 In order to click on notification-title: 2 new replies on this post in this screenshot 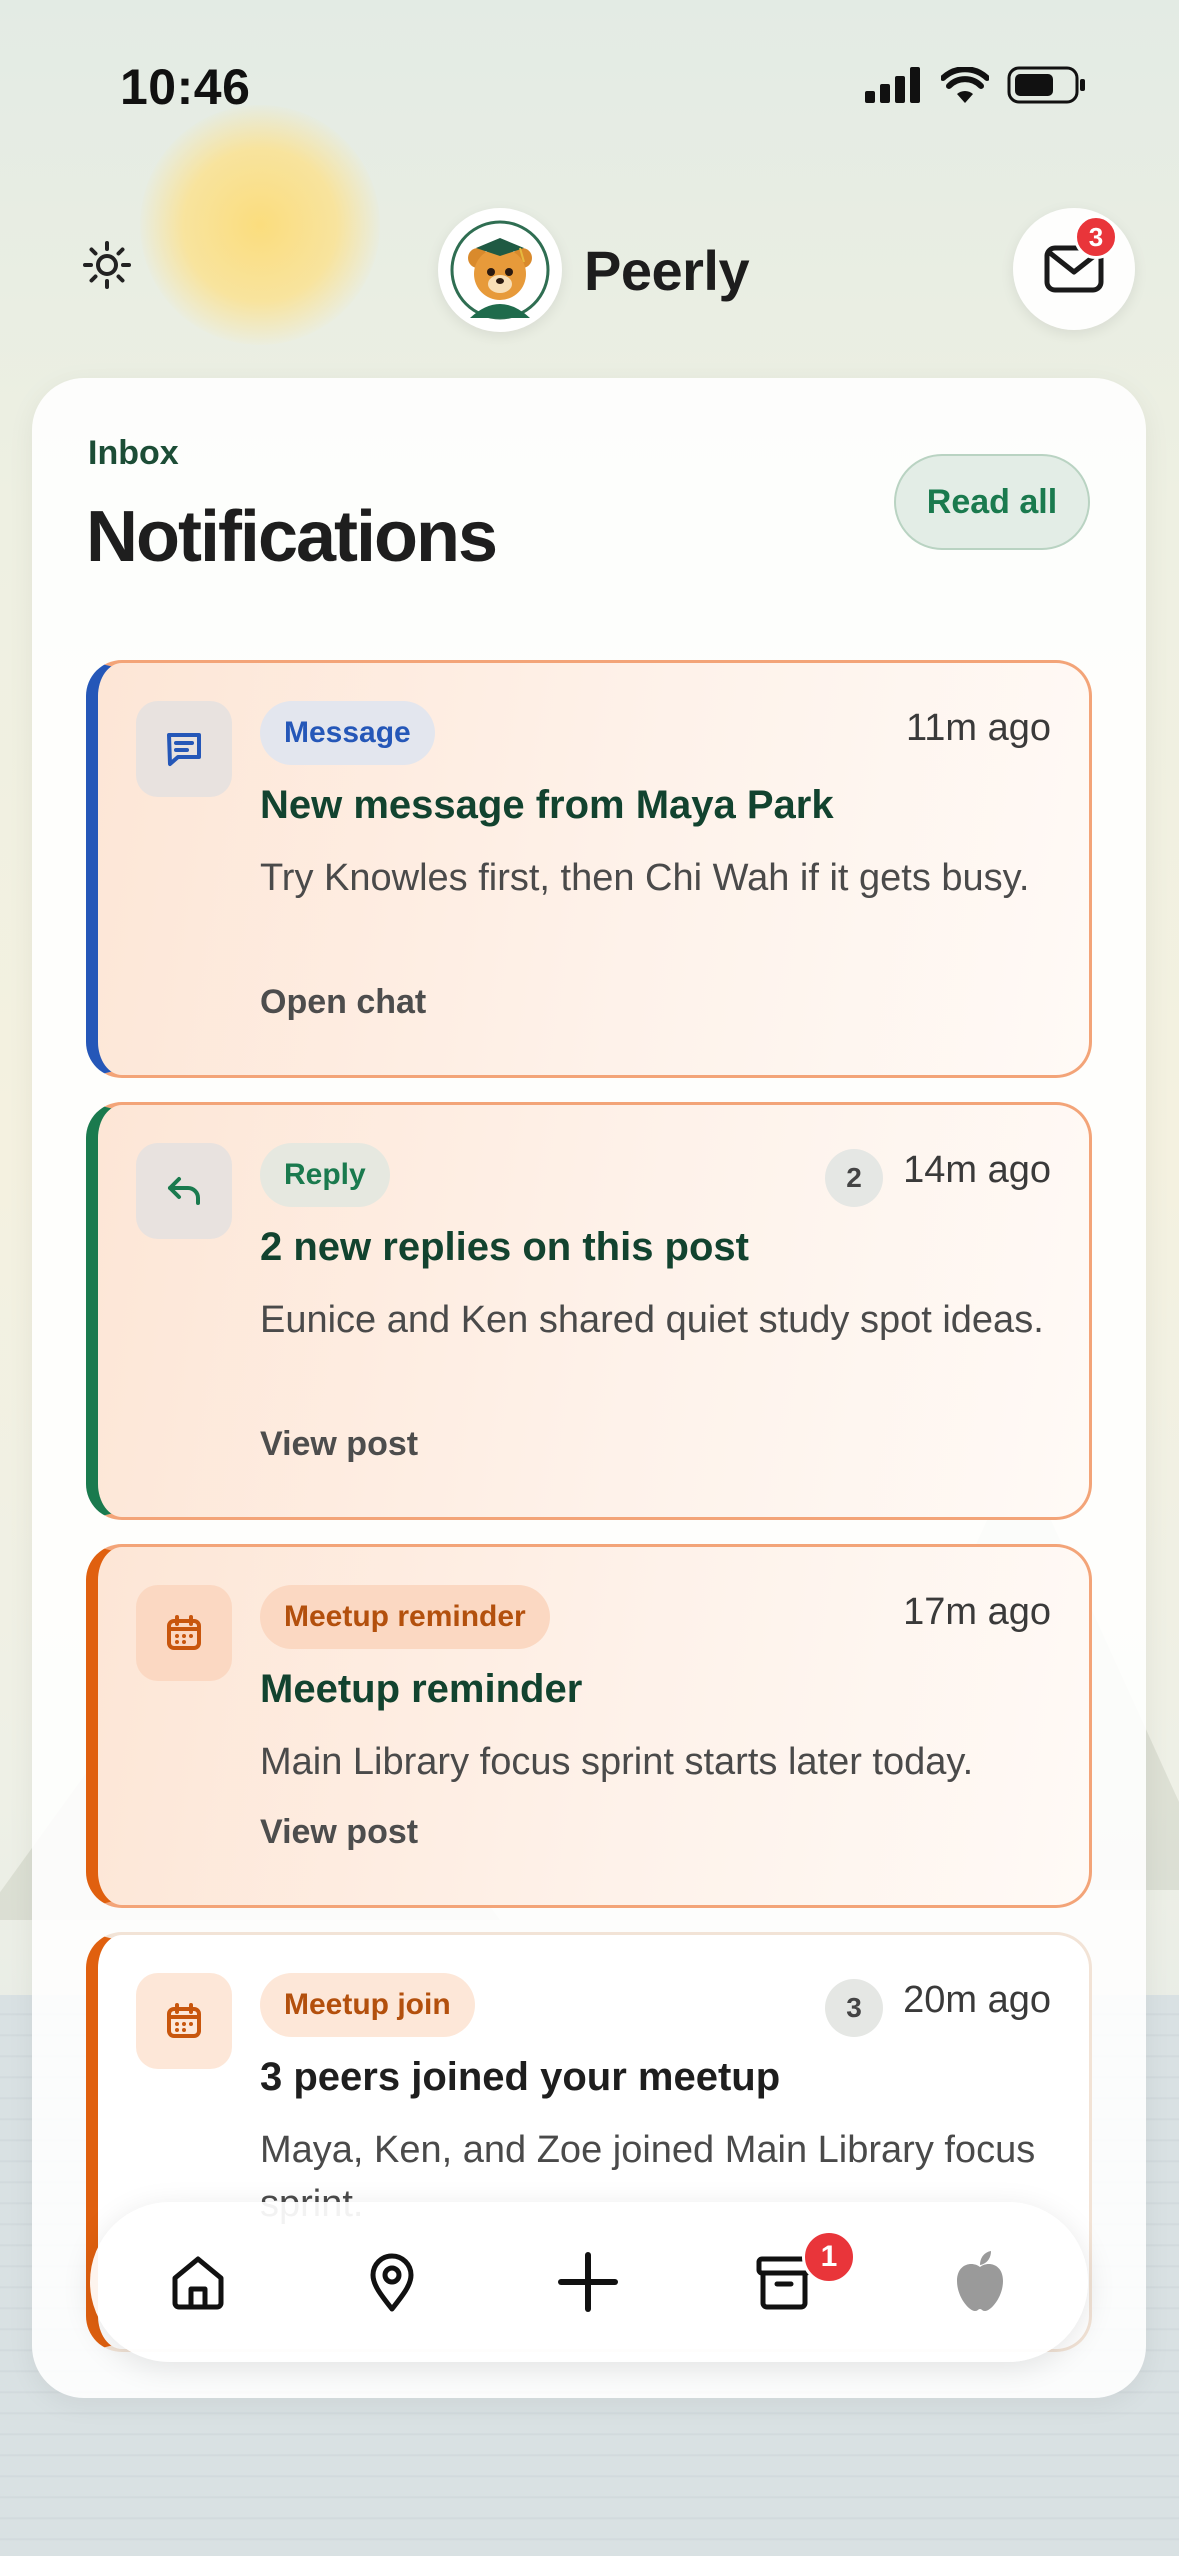, I will do `click(504, 1247)`.